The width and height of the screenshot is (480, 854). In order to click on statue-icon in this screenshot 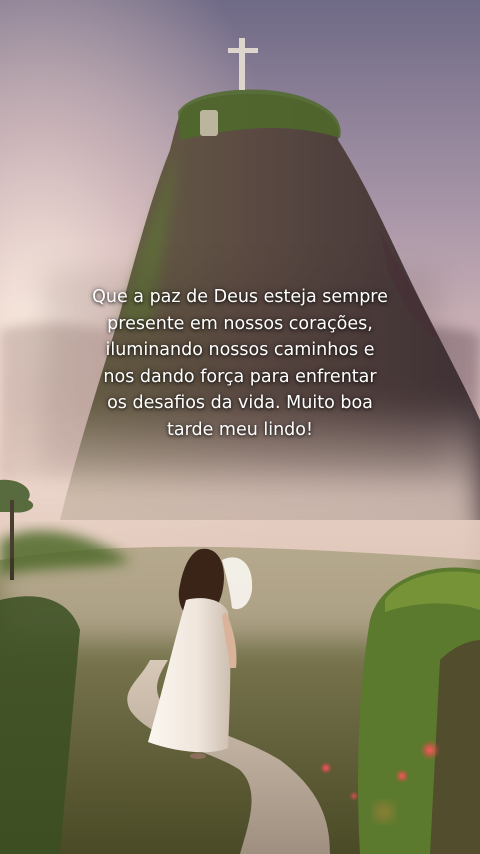, I will do `click(209, 123)`.